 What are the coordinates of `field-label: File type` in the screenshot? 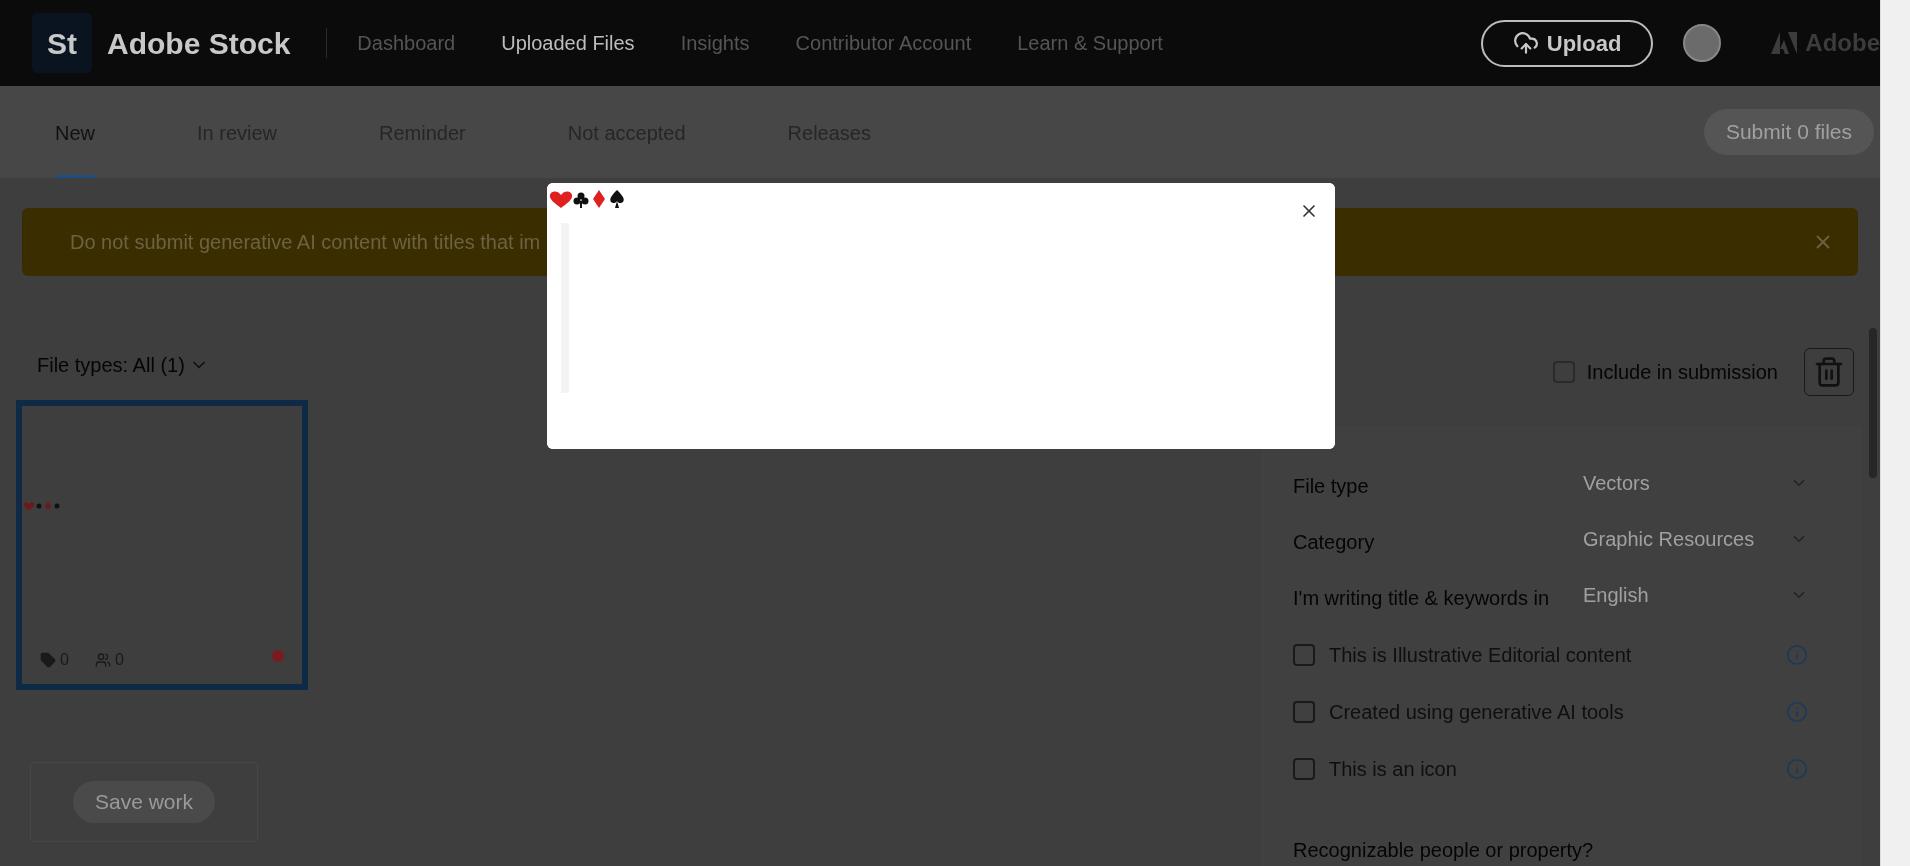 It's located at (1331, 486).